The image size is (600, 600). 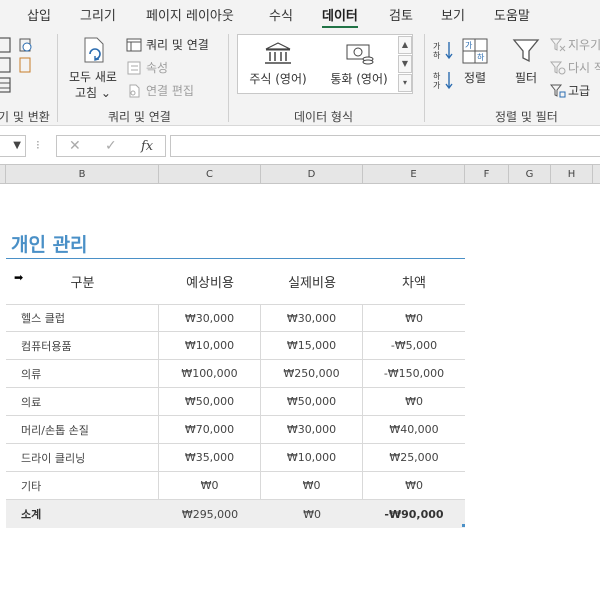 What do you see at coordinates (414, 281) in the screenshot?
I see `header-diff: 차액` at bounding box center [414, 281].